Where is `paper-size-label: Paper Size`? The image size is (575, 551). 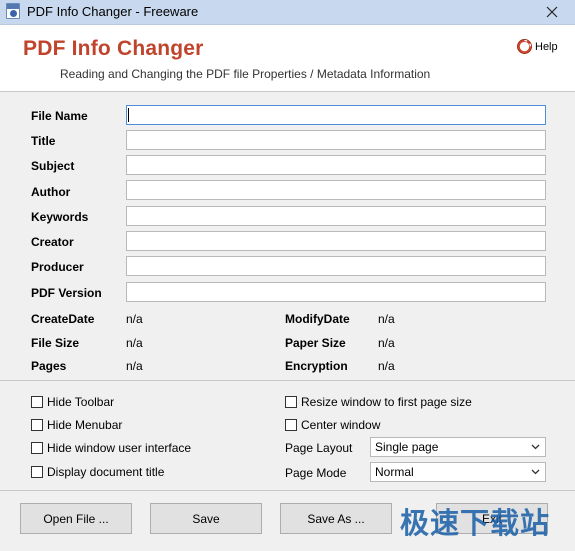 paper-size-label: Paper Size is located at coordinates (315, 343).